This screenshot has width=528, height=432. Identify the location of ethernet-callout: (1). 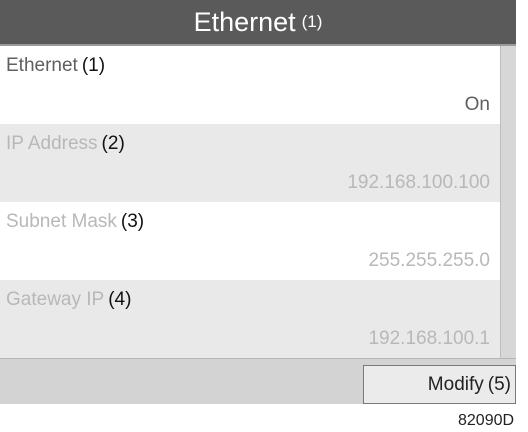
(93, 65).